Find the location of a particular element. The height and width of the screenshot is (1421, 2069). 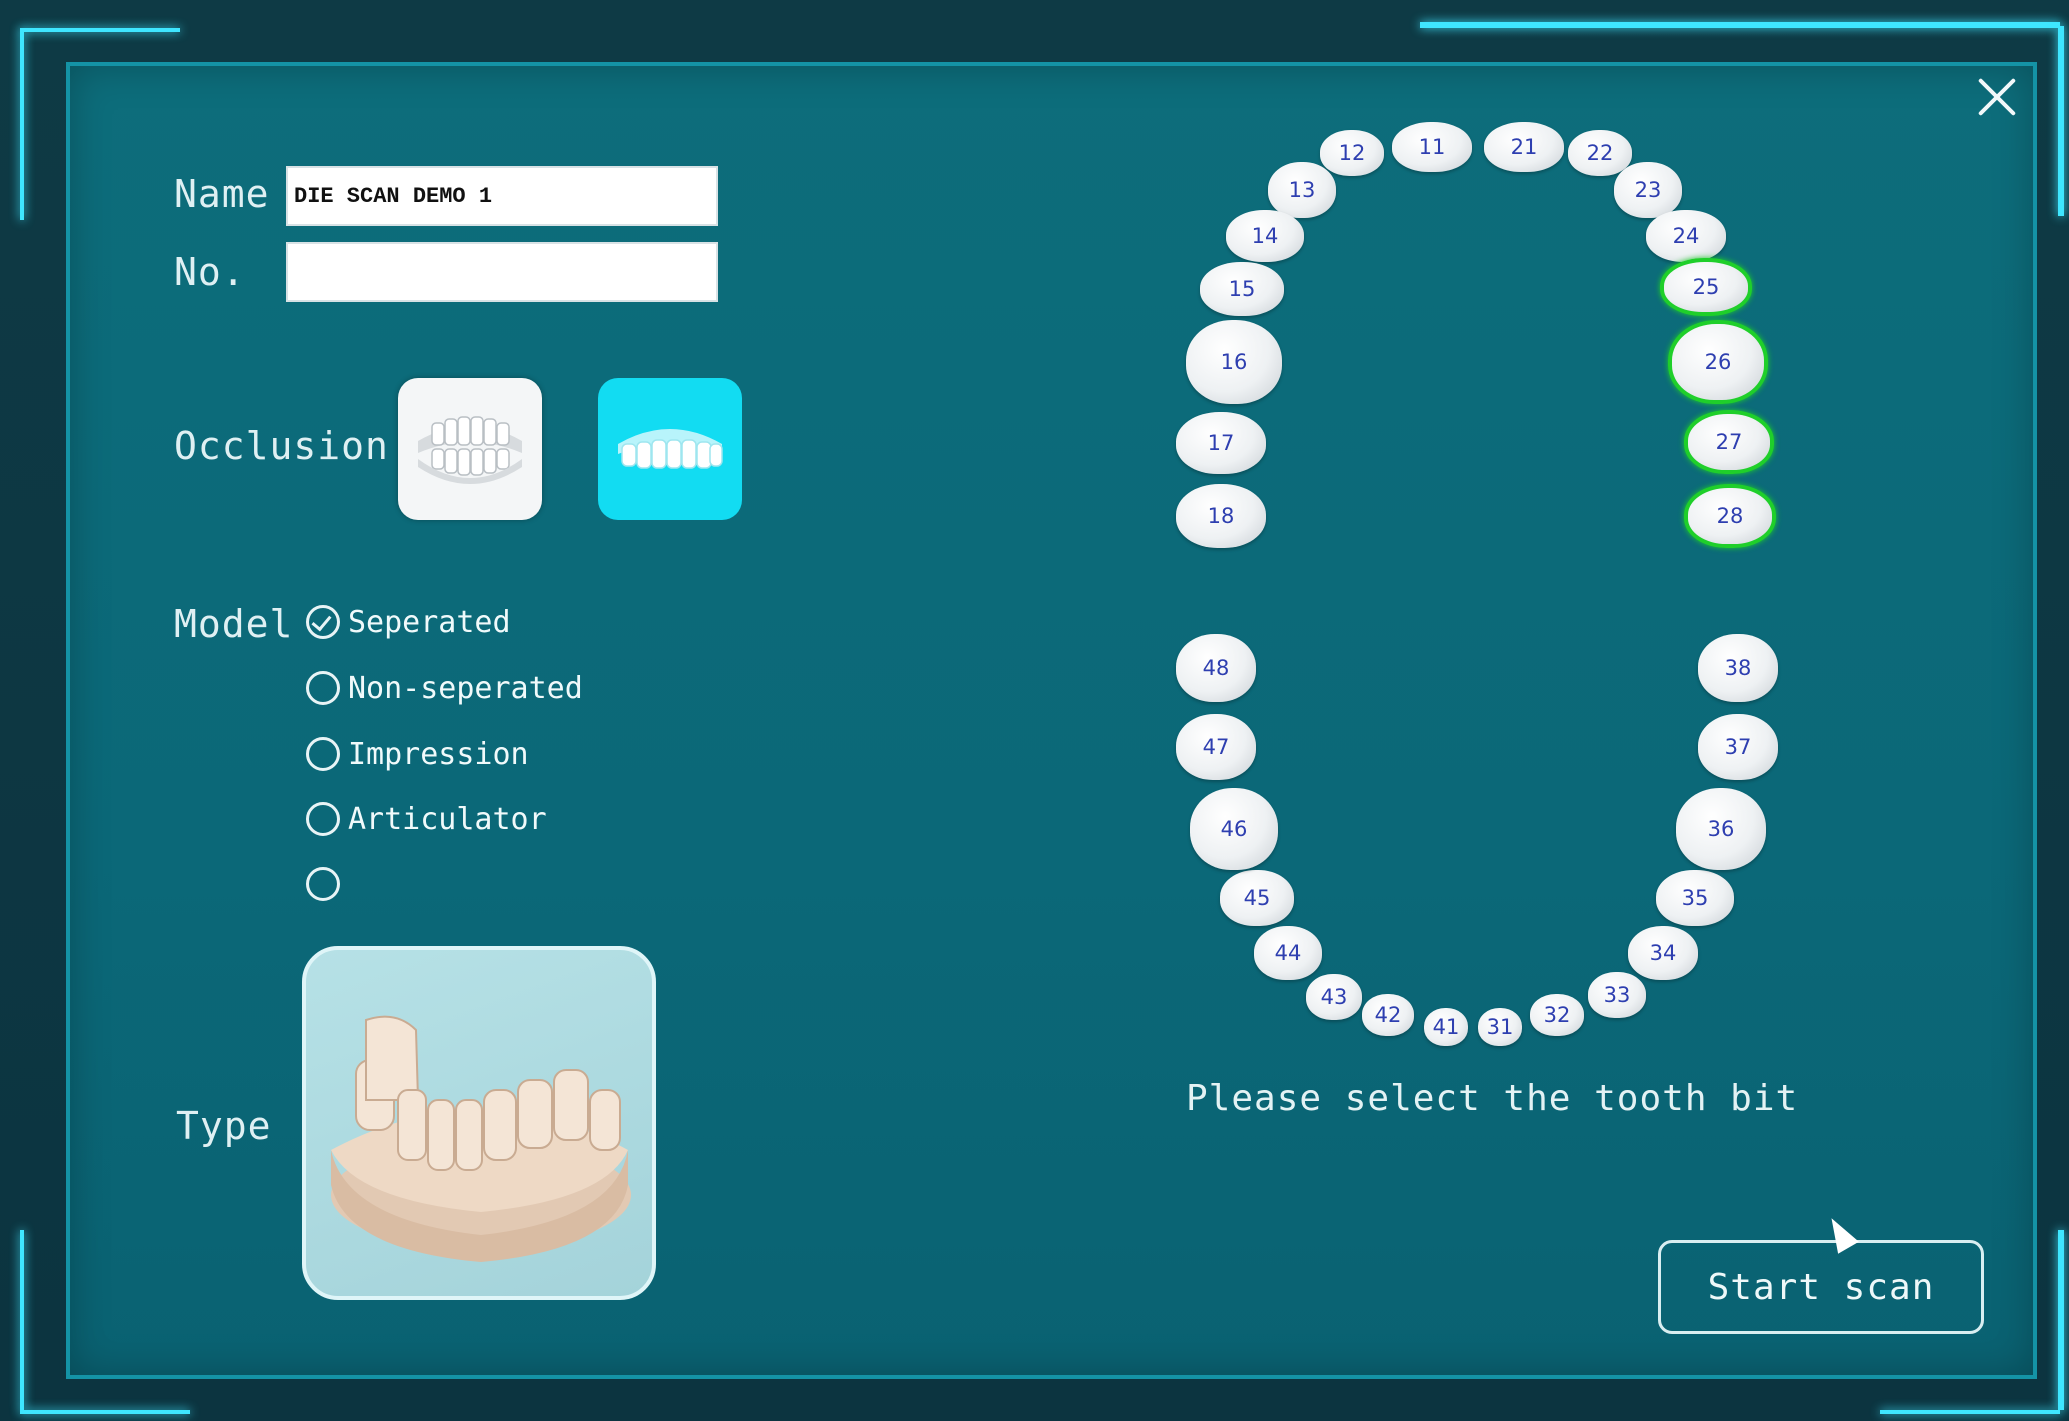

tooth-15: 15 is located at coordinates (1242, 289).